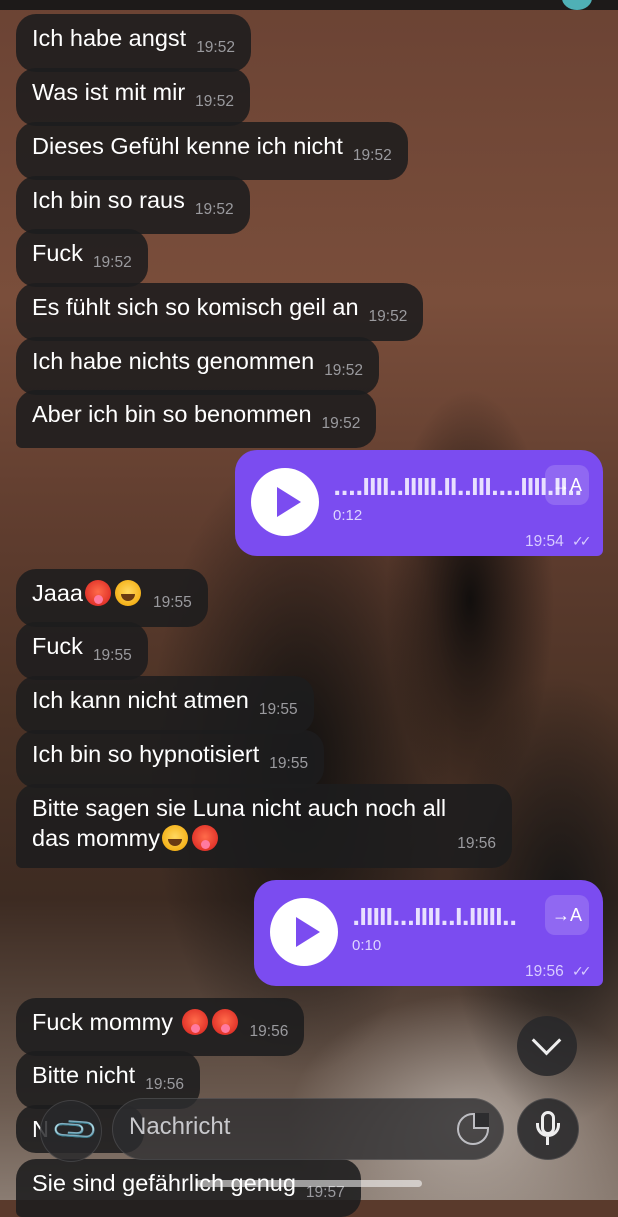  What do you see at coordinates (188, 1188) in the screenshot?
I see `message-bubble: Sie sind gefährlich genug 19:57` at bounding box center [188, 1188].